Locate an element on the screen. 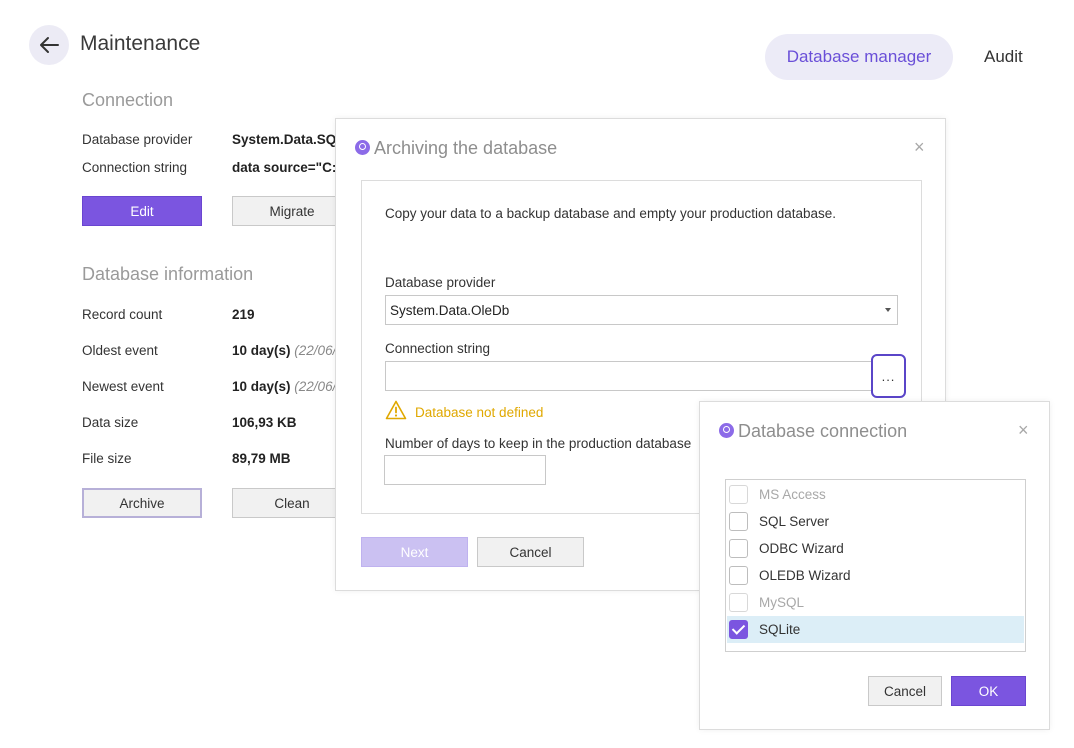 The image size is (1074, 748). provider-label: Database provider is located at coordinates (137, 139).